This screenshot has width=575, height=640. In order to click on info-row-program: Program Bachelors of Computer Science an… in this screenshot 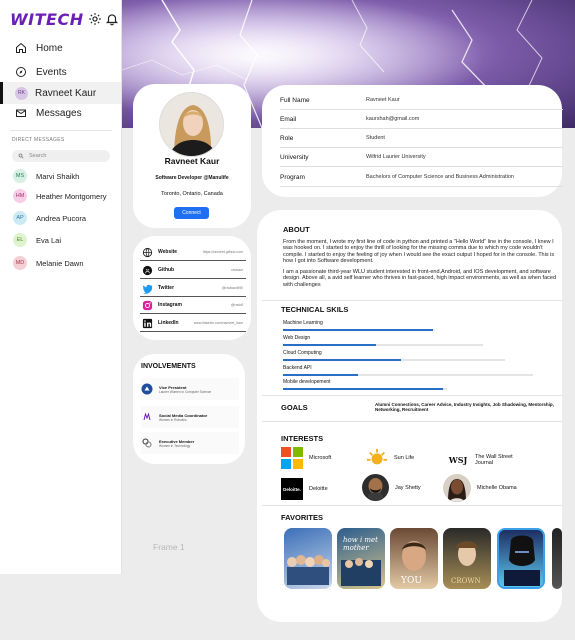, I will do `click(421, 177)`.